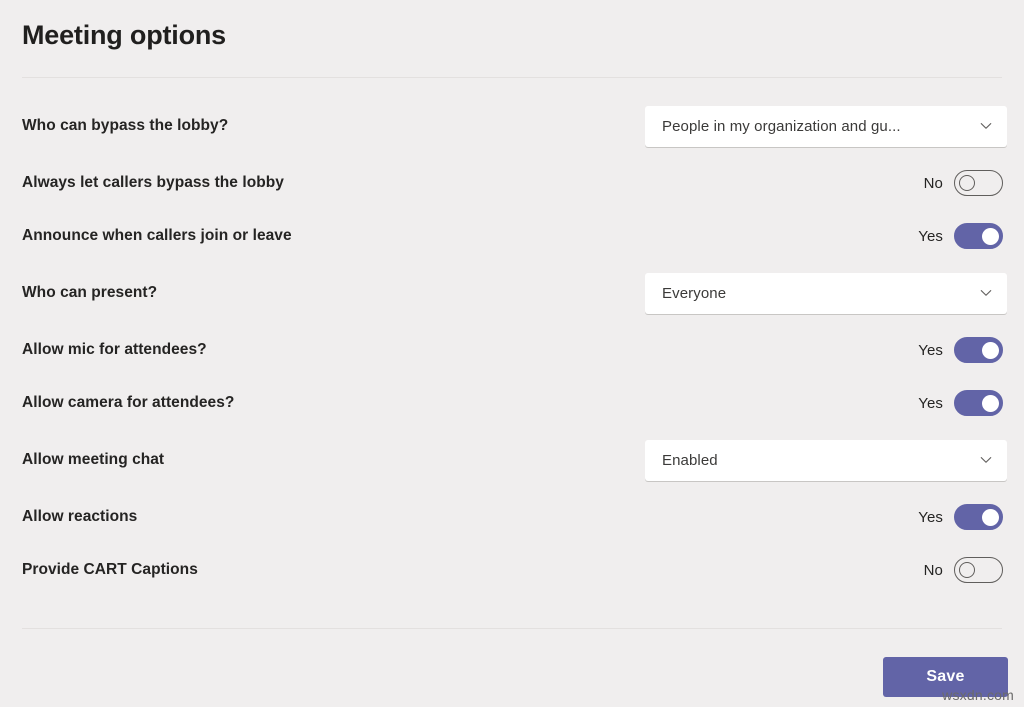  What do you see at coordinates (512, 77) in the screenshot?
I see `header-divider` at bounding box center [512, 77].